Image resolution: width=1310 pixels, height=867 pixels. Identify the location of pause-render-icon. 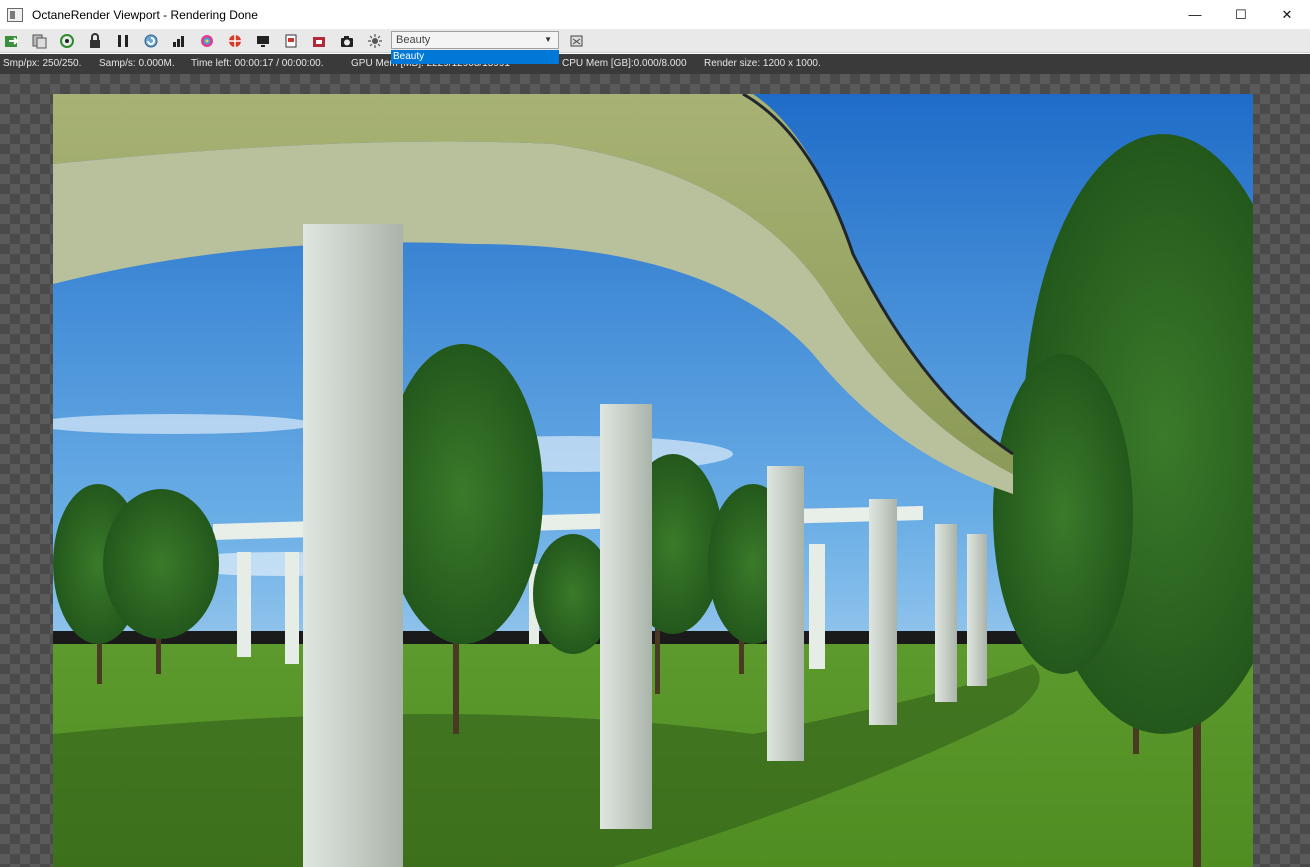
(123, 41).